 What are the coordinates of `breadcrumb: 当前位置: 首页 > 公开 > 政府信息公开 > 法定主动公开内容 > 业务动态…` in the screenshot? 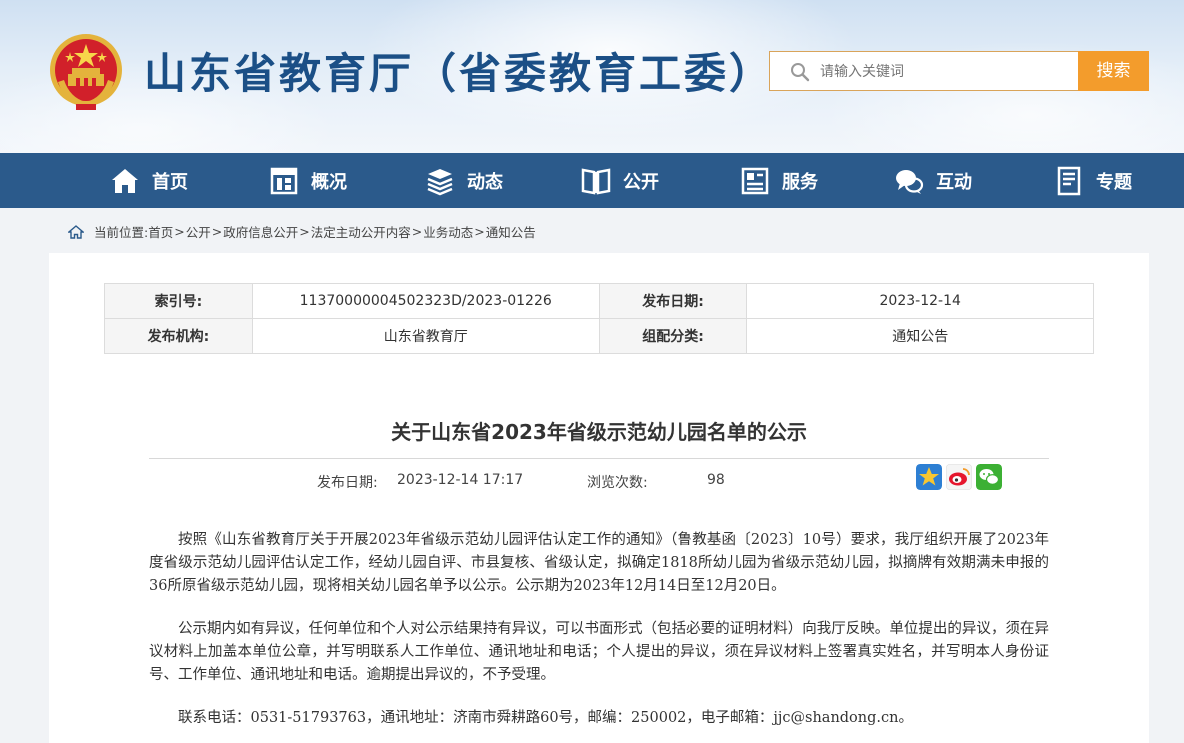 It's located at (302, 231).